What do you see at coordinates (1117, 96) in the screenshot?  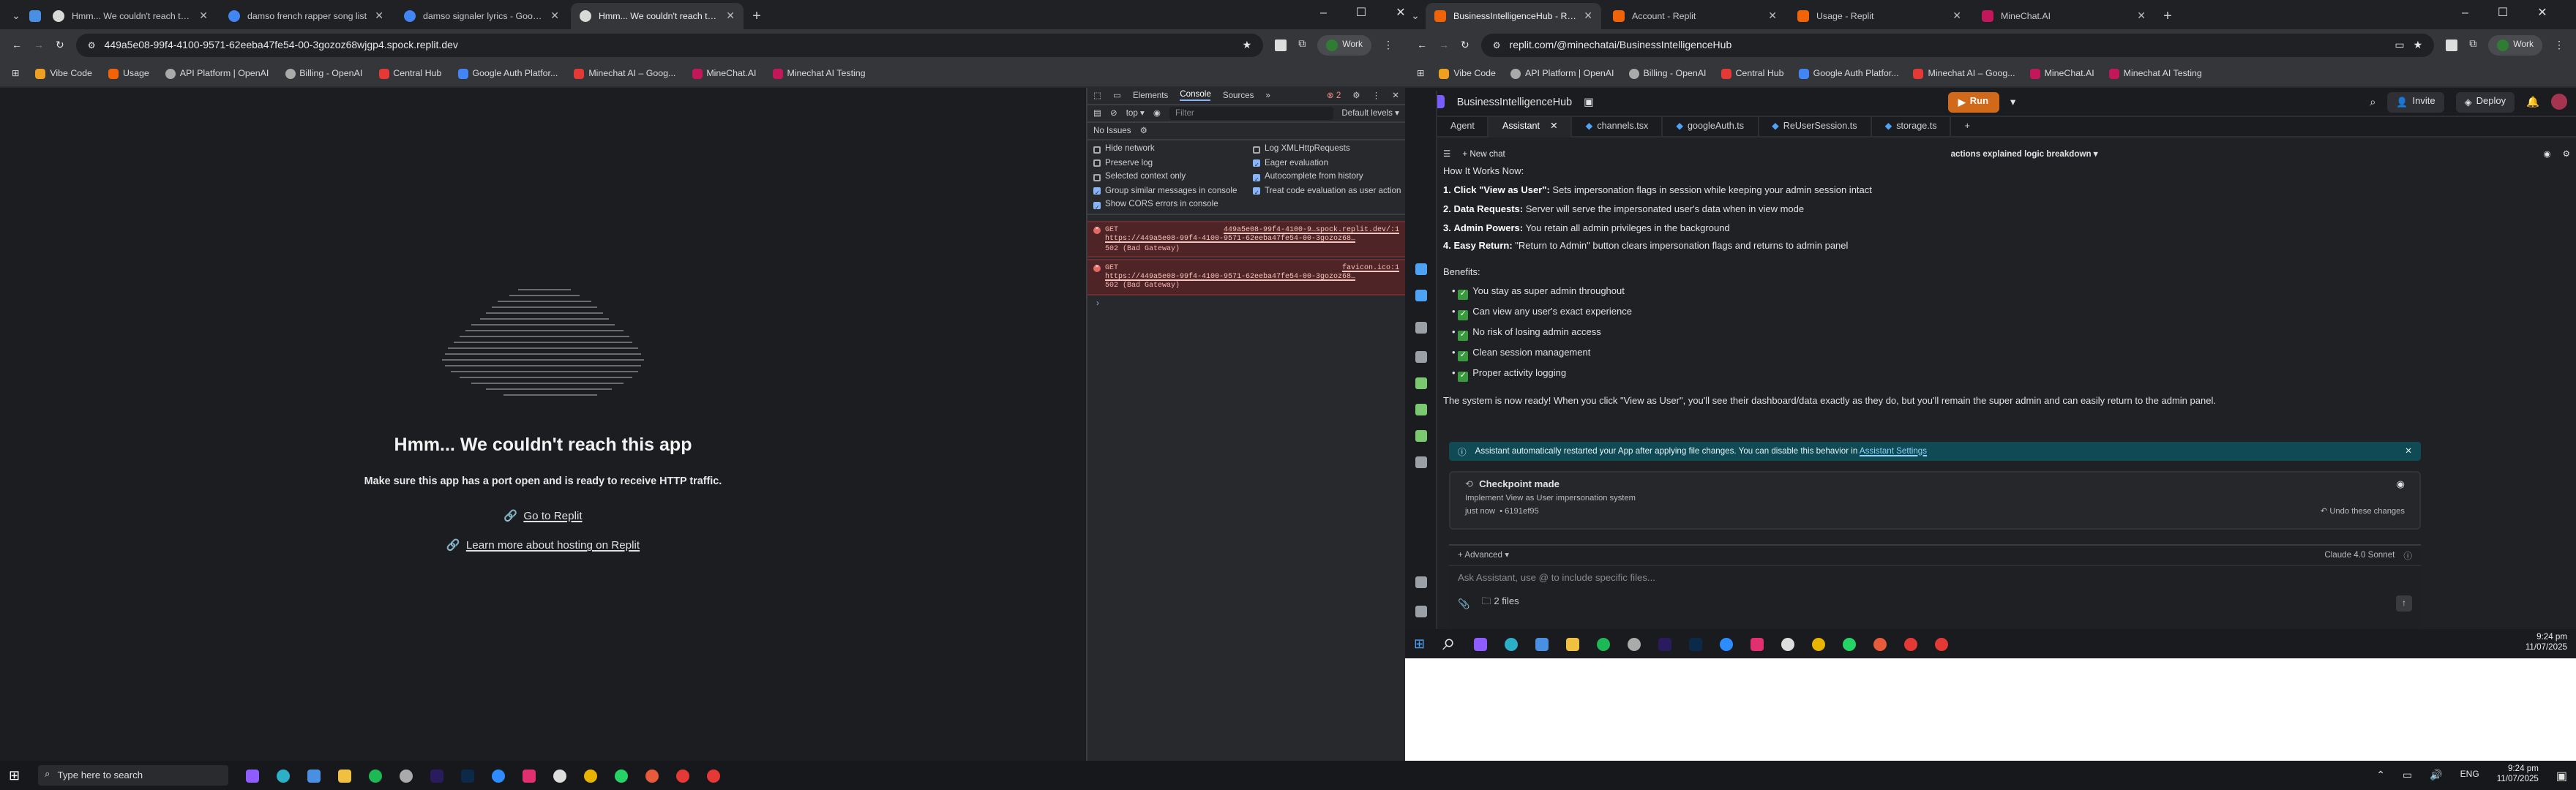 I see `device-icon: ▭` at bounding box center [1117, 96].